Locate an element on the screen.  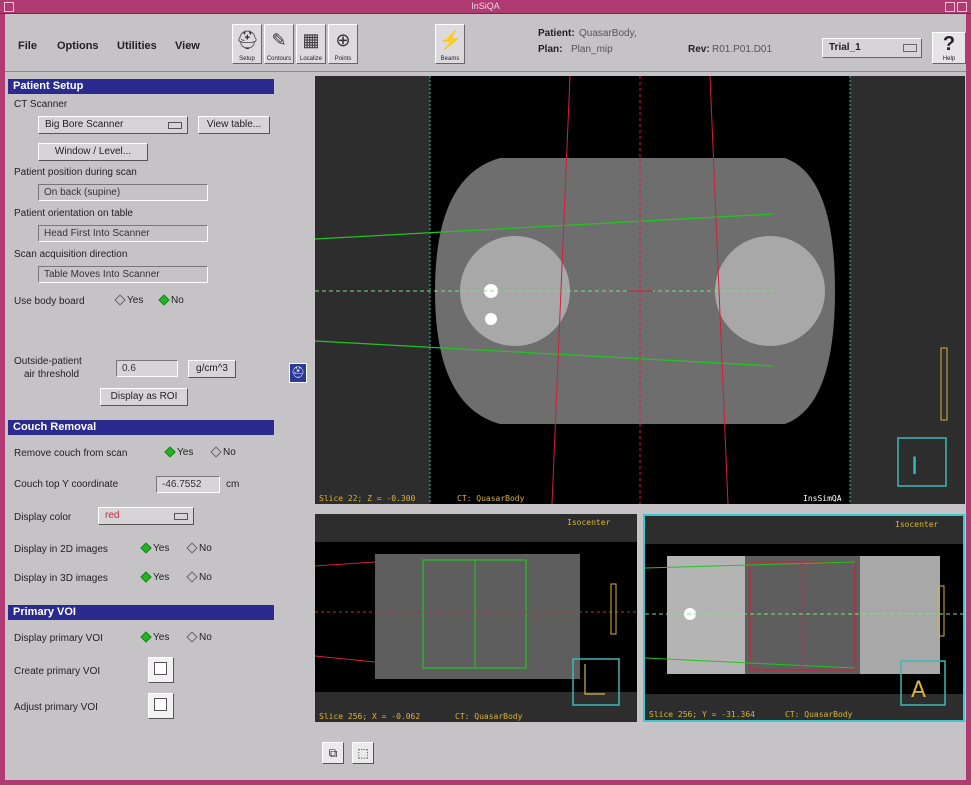
window-title: InSiQA is located at coordinates (485, 6).